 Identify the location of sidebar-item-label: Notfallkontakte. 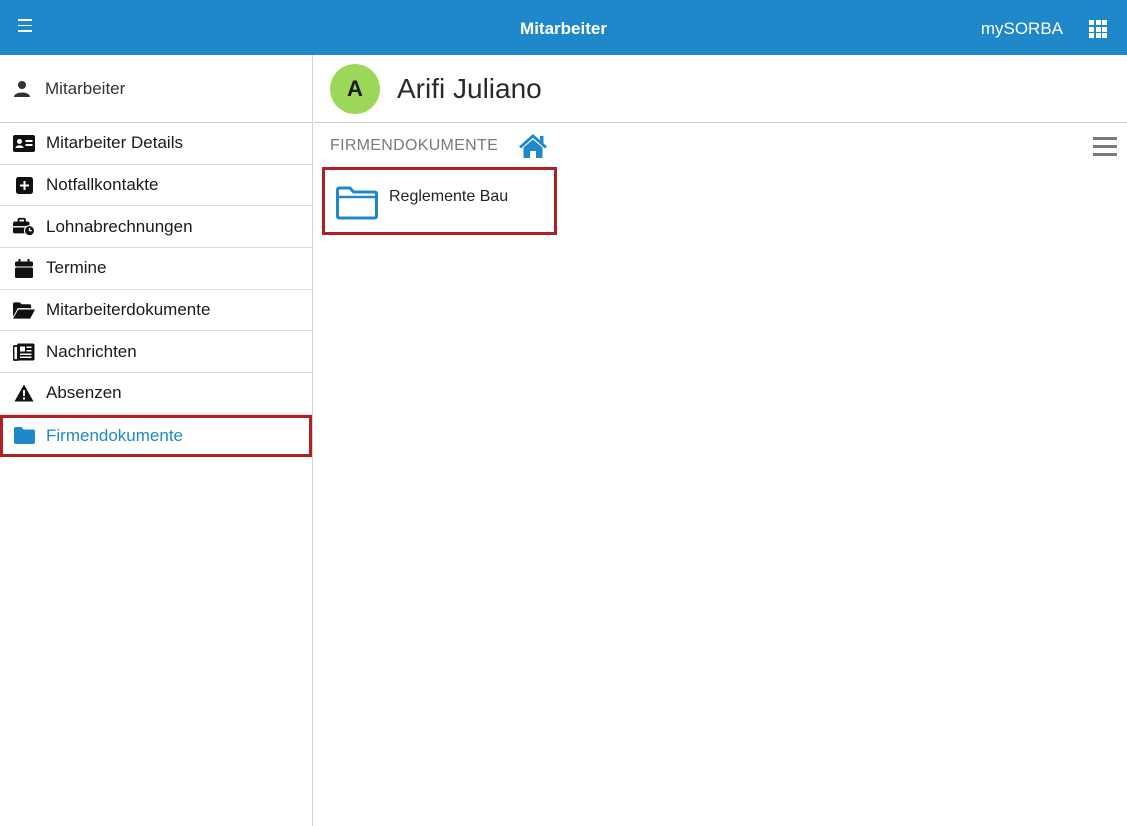
(102, 185).